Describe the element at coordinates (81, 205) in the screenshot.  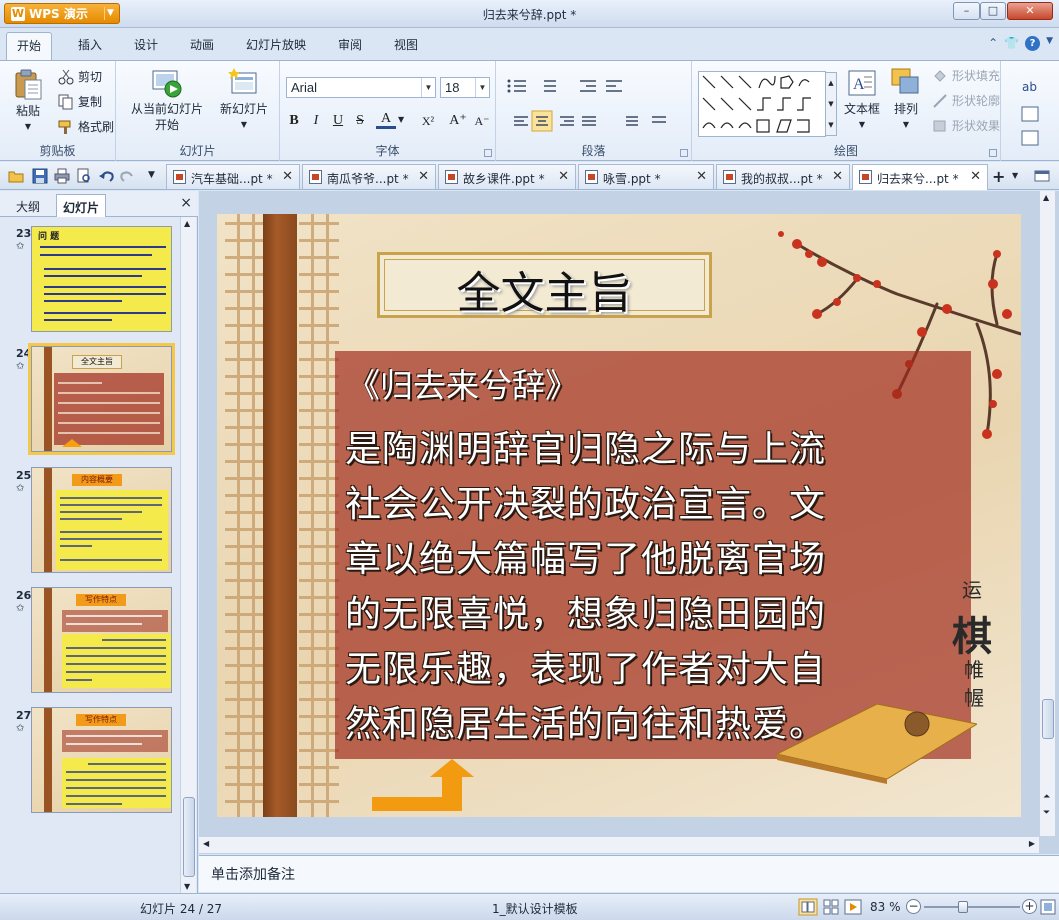
I see `tab-slides: 幻灯片` at that location.